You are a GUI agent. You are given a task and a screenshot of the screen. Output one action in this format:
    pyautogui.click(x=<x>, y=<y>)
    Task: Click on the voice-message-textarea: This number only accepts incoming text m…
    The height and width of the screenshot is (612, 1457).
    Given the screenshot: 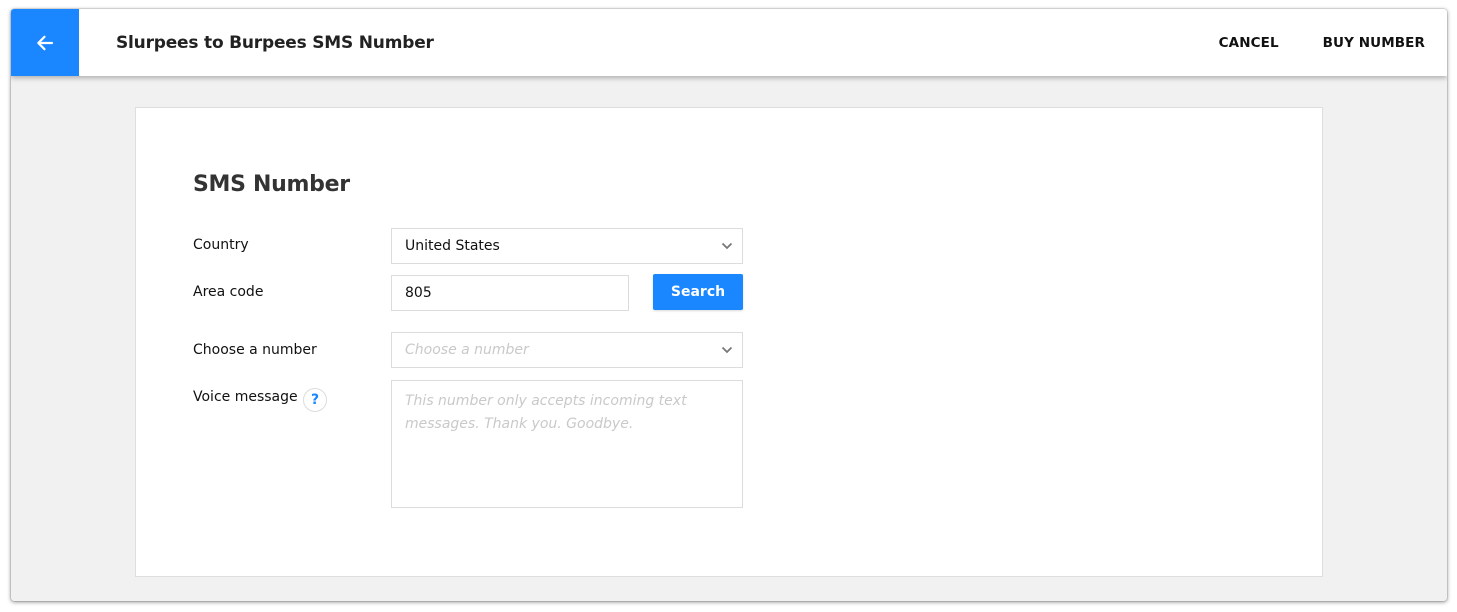 What is the action you would take?
    pyautogui.click(x=567, y=444)
    